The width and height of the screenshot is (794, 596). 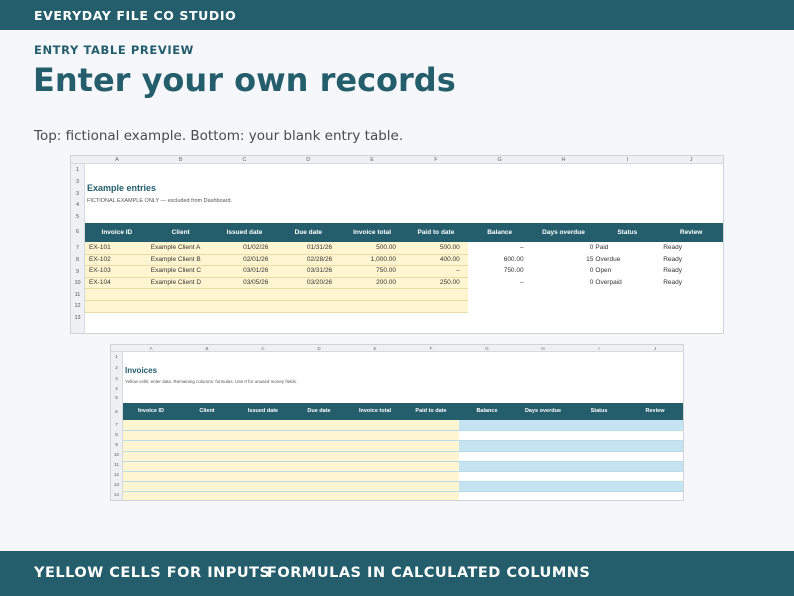 What do you see at coordinates (655, 411) in the screenshot?
I see `table-header-cell: Review` at bounding box center [655, 411].